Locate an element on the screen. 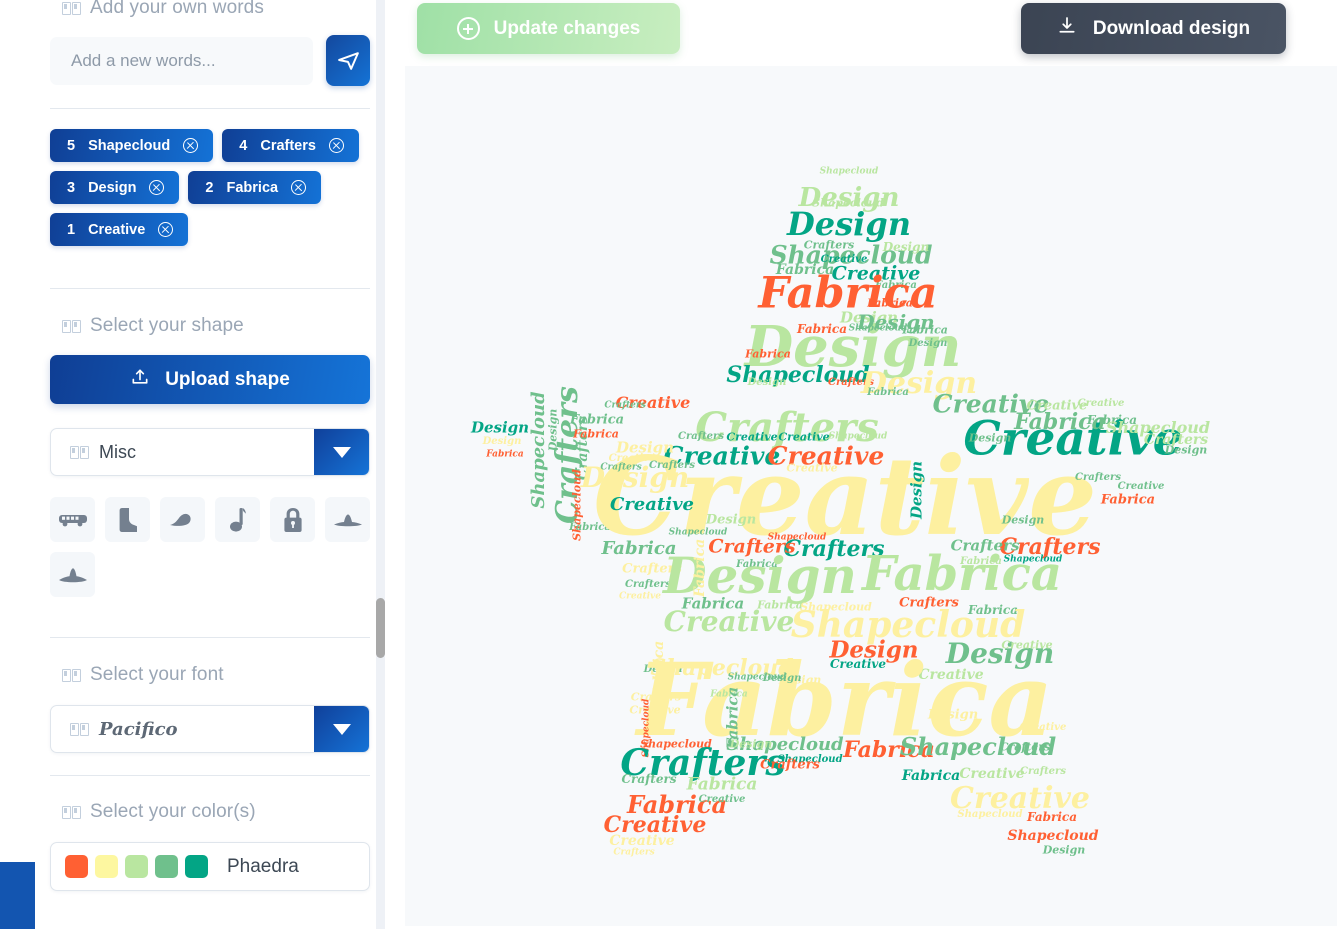 The width and height of the screenshot is (1341, 929). tag-word: Crafters is located at coordinates (288, 145).